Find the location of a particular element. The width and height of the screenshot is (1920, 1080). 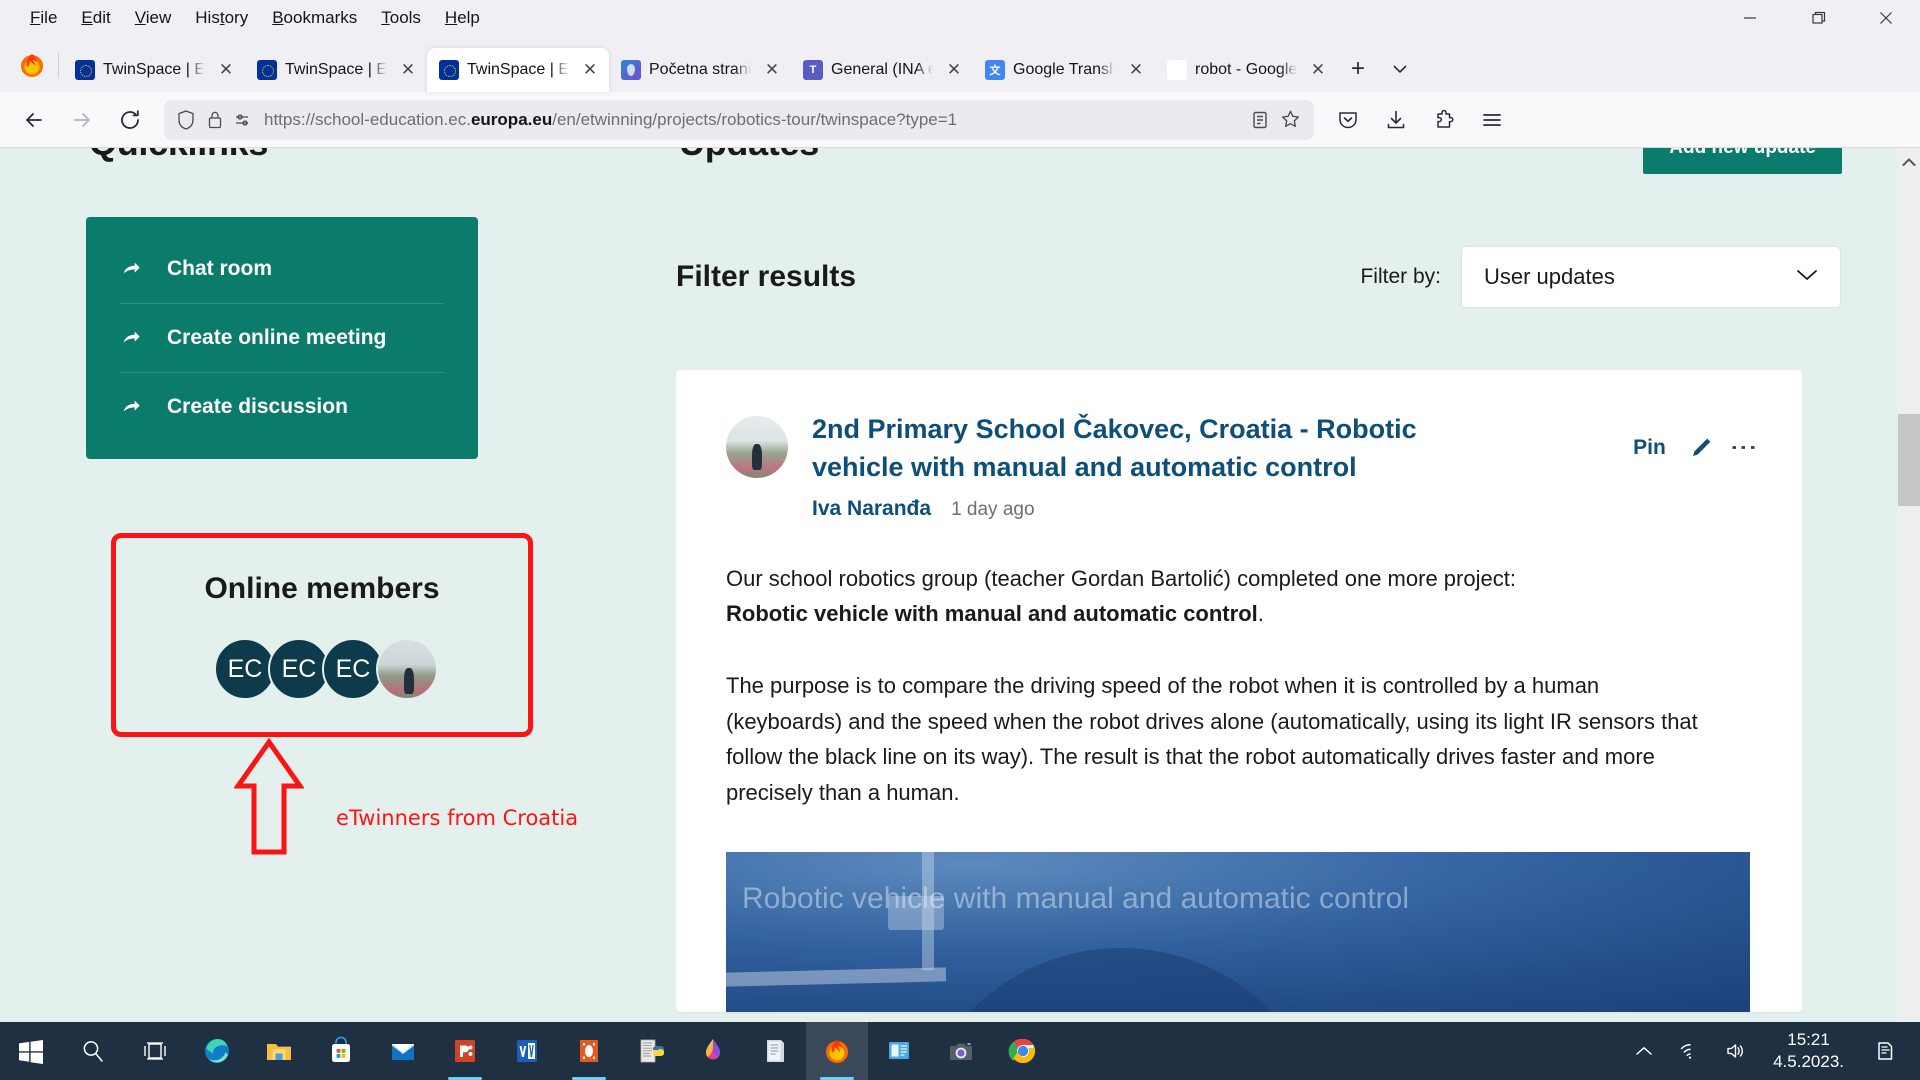

menu-view: View is located at coordinates (153, 18).